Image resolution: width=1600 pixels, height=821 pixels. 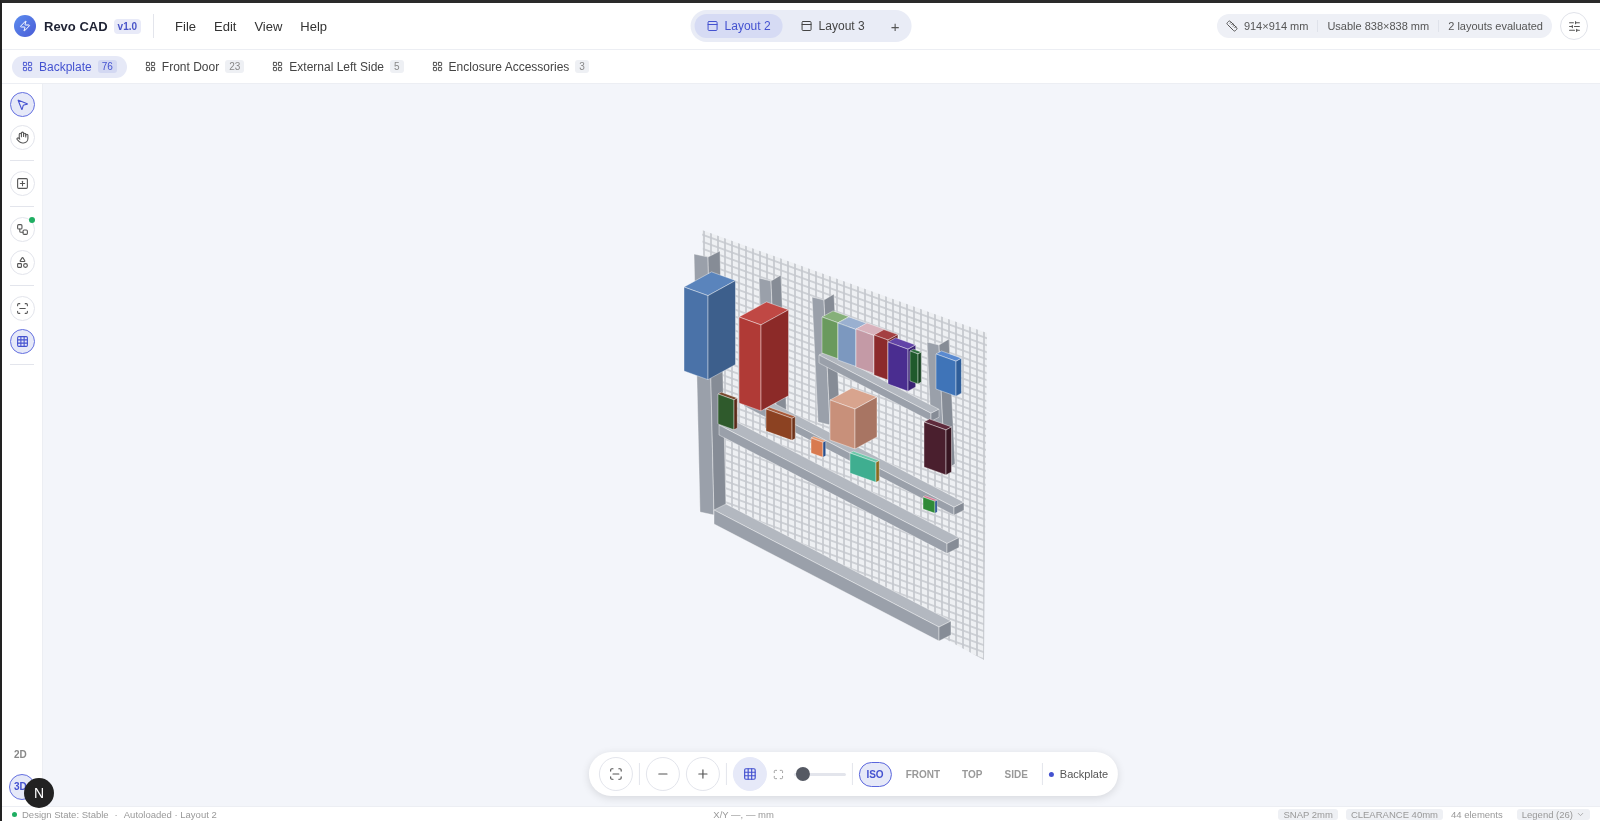 What do you see at coordinates (1378, 26) in the screenshot?
I see `usable-area: Usable 838×838 mm` at bounding box center [1378, 26].